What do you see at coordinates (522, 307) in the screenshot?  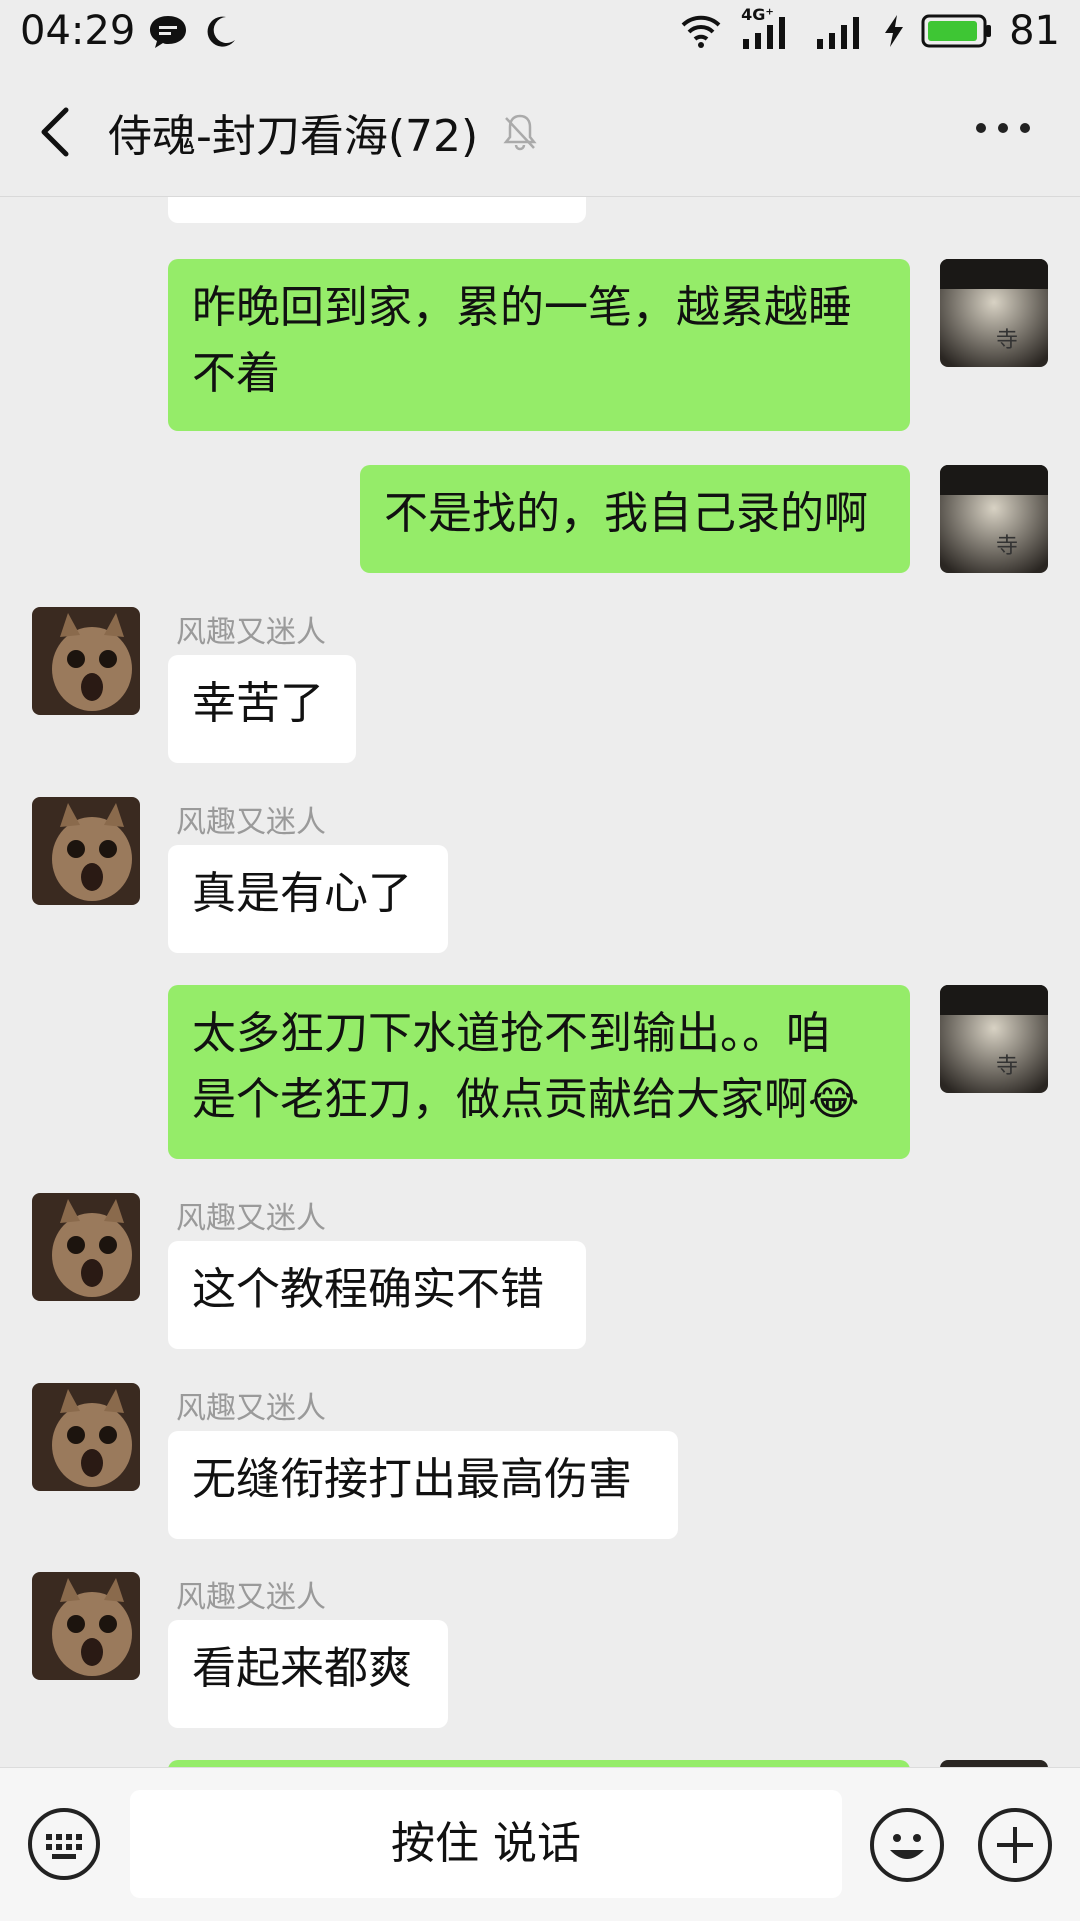 I see `message-text: 昨晚回到家，累的一笔，越累越睡` at bounding box center [522, 307].